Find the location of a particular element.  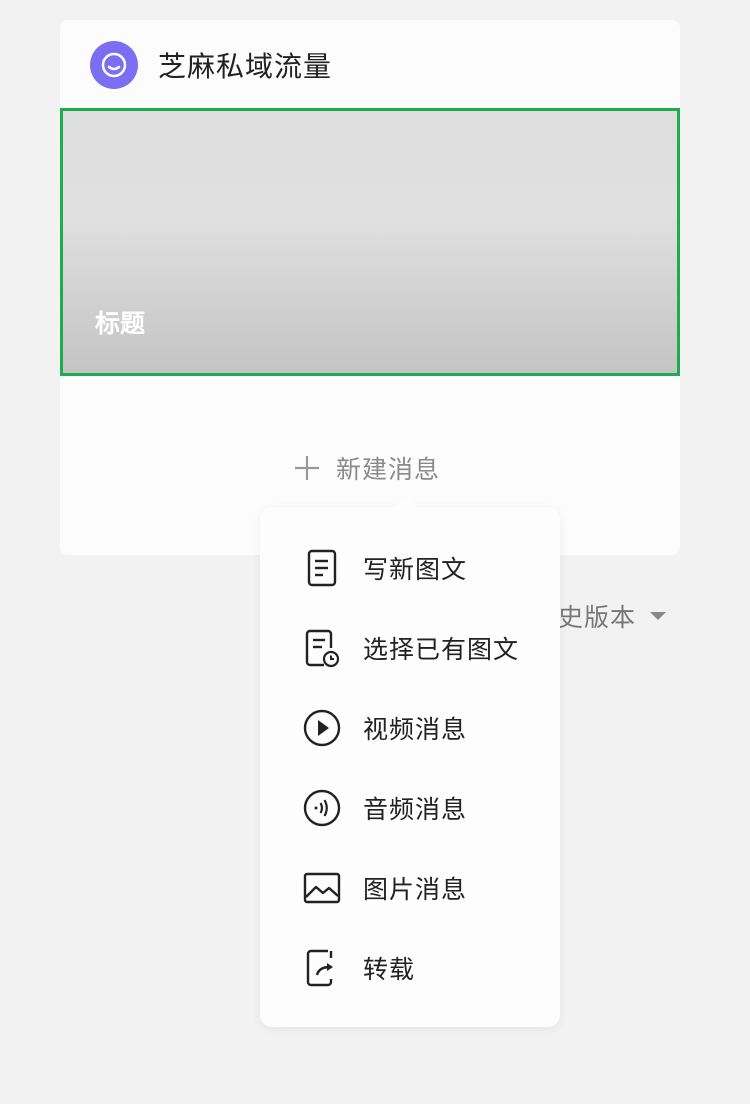

image-icon is located at coordinates (322, 888).